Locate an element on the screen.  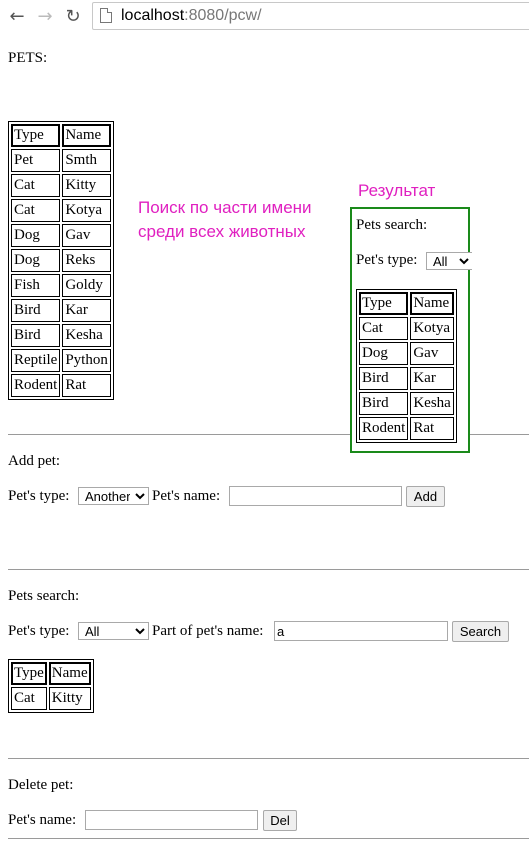
pet-name-cell: Smth is located at coordinates (86, 160).